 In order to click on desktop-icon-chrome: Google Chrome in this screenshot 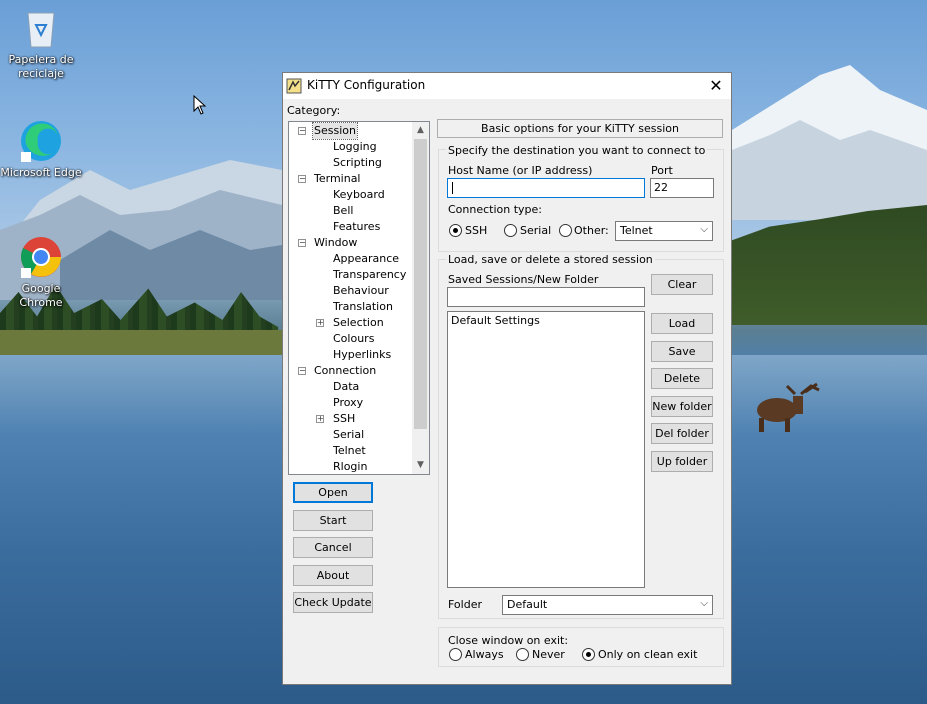, I will do `click(41, 272)`.